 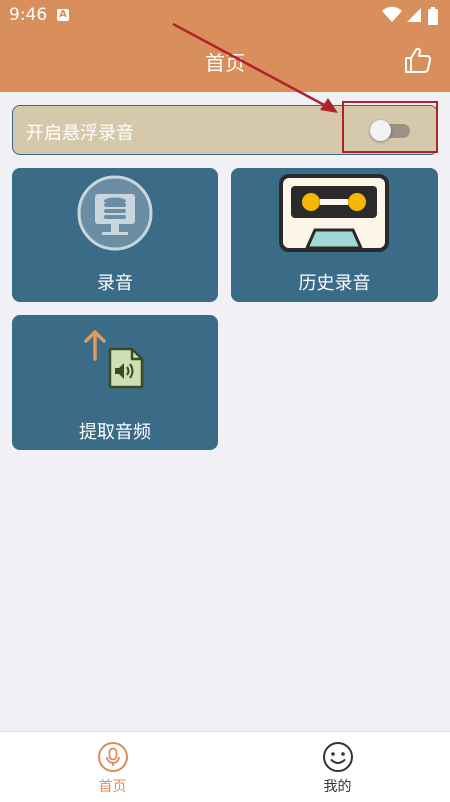 I want to click on status-icons, so click(x=412, y=16).